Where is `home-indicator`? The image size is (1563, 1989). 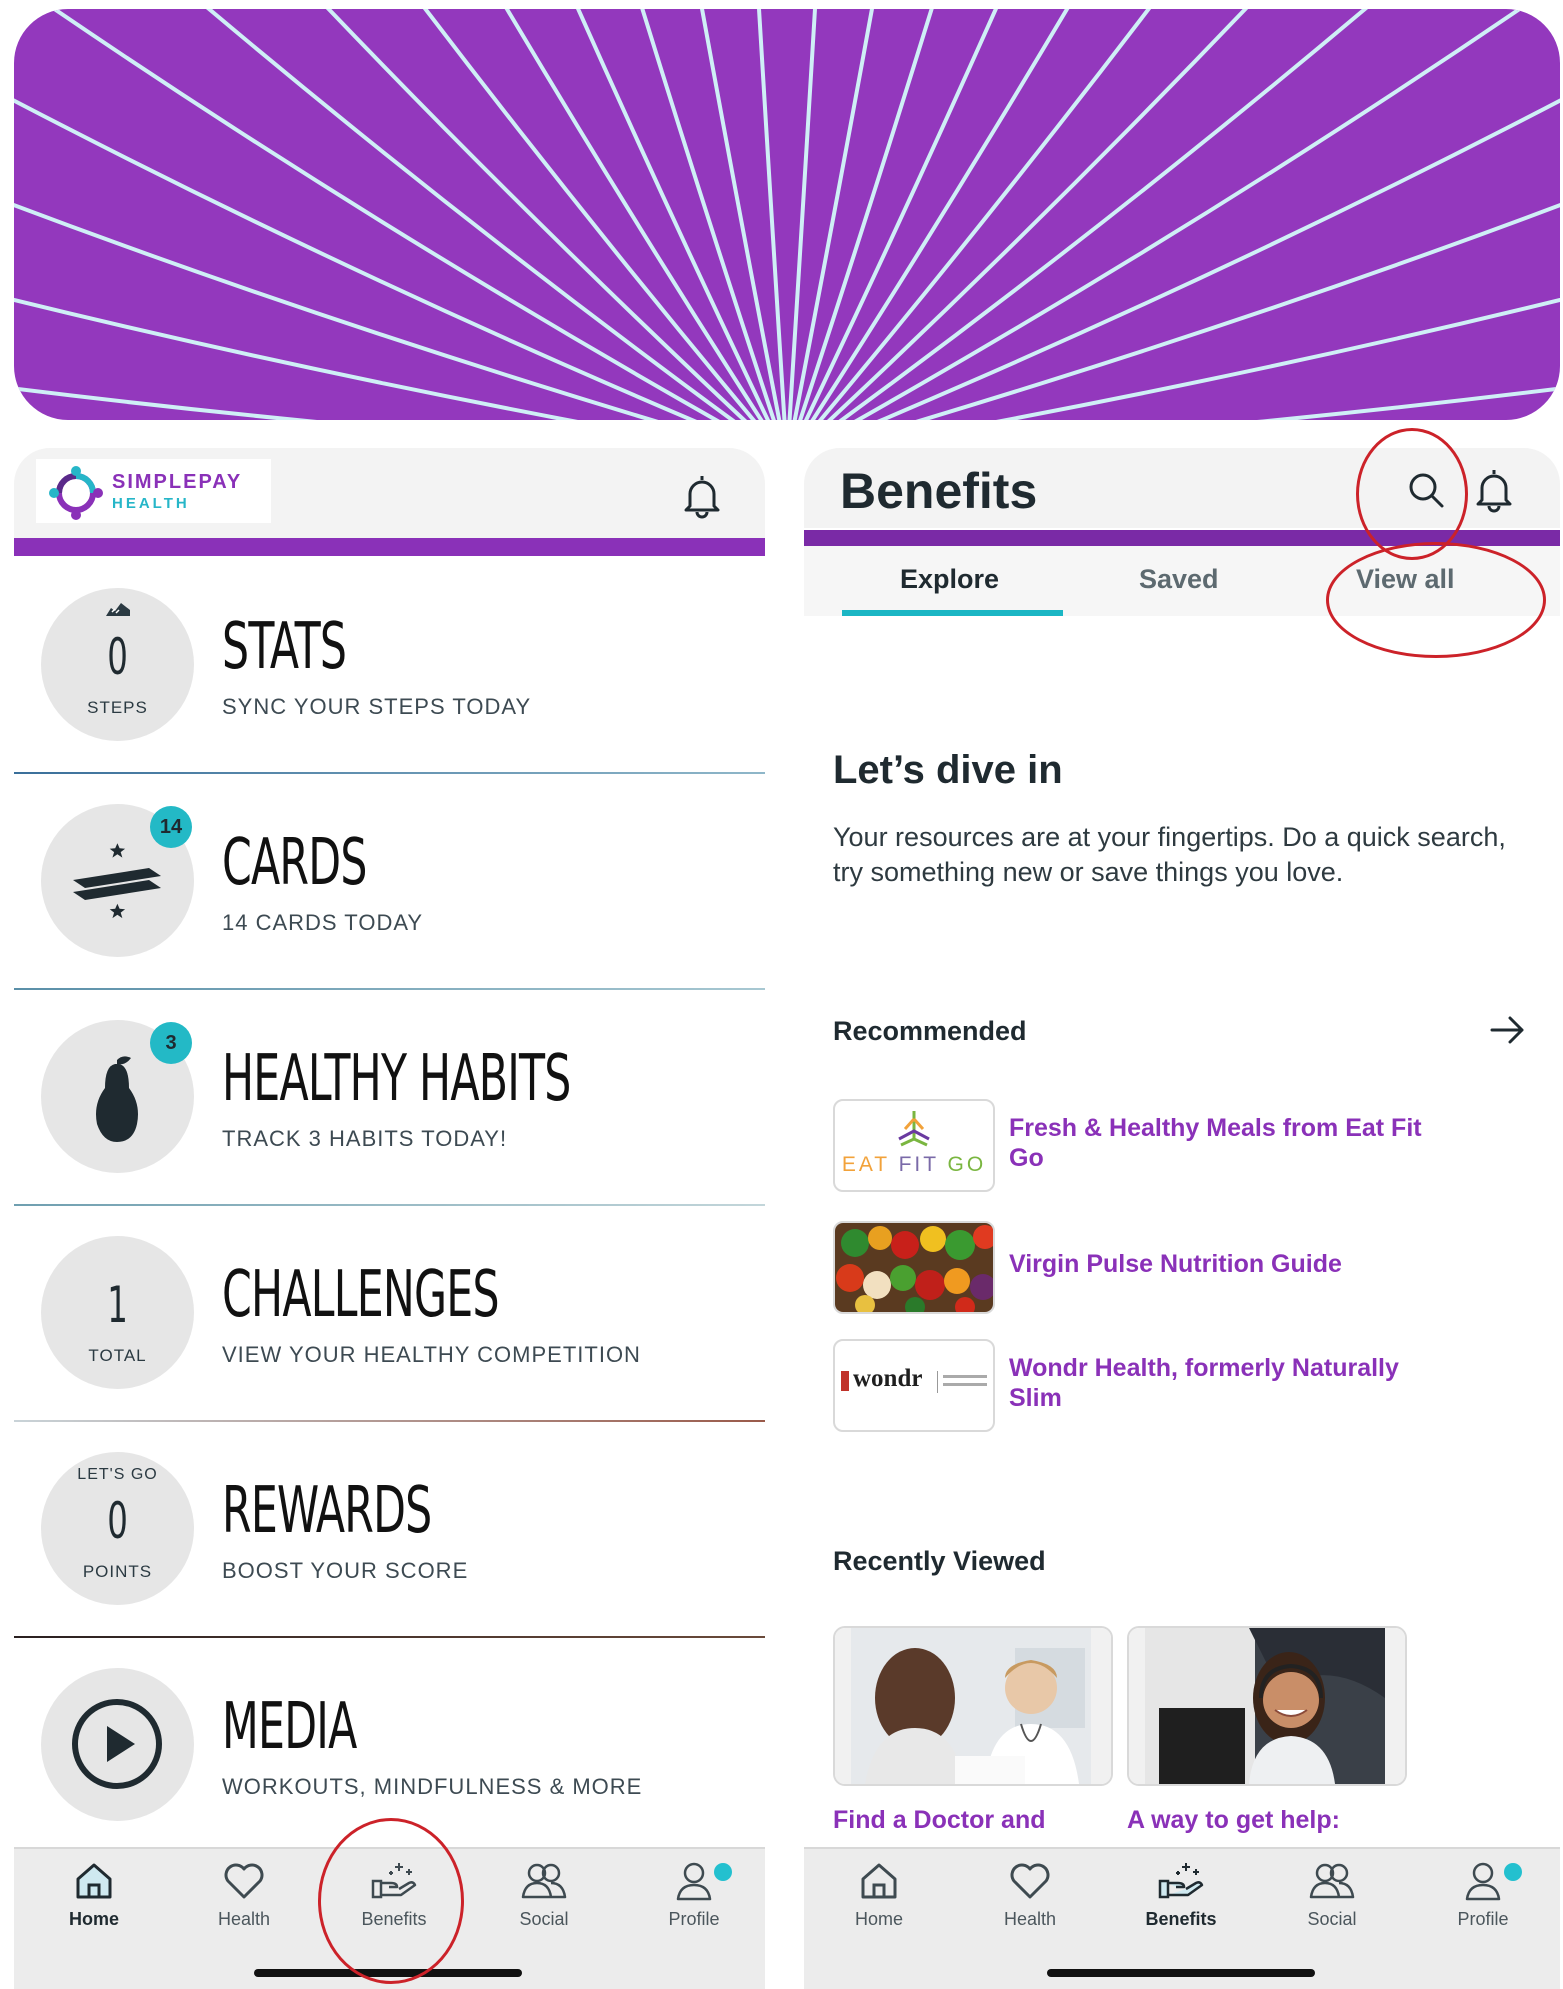
home-indicator is located at coordinates (1181, 1973).